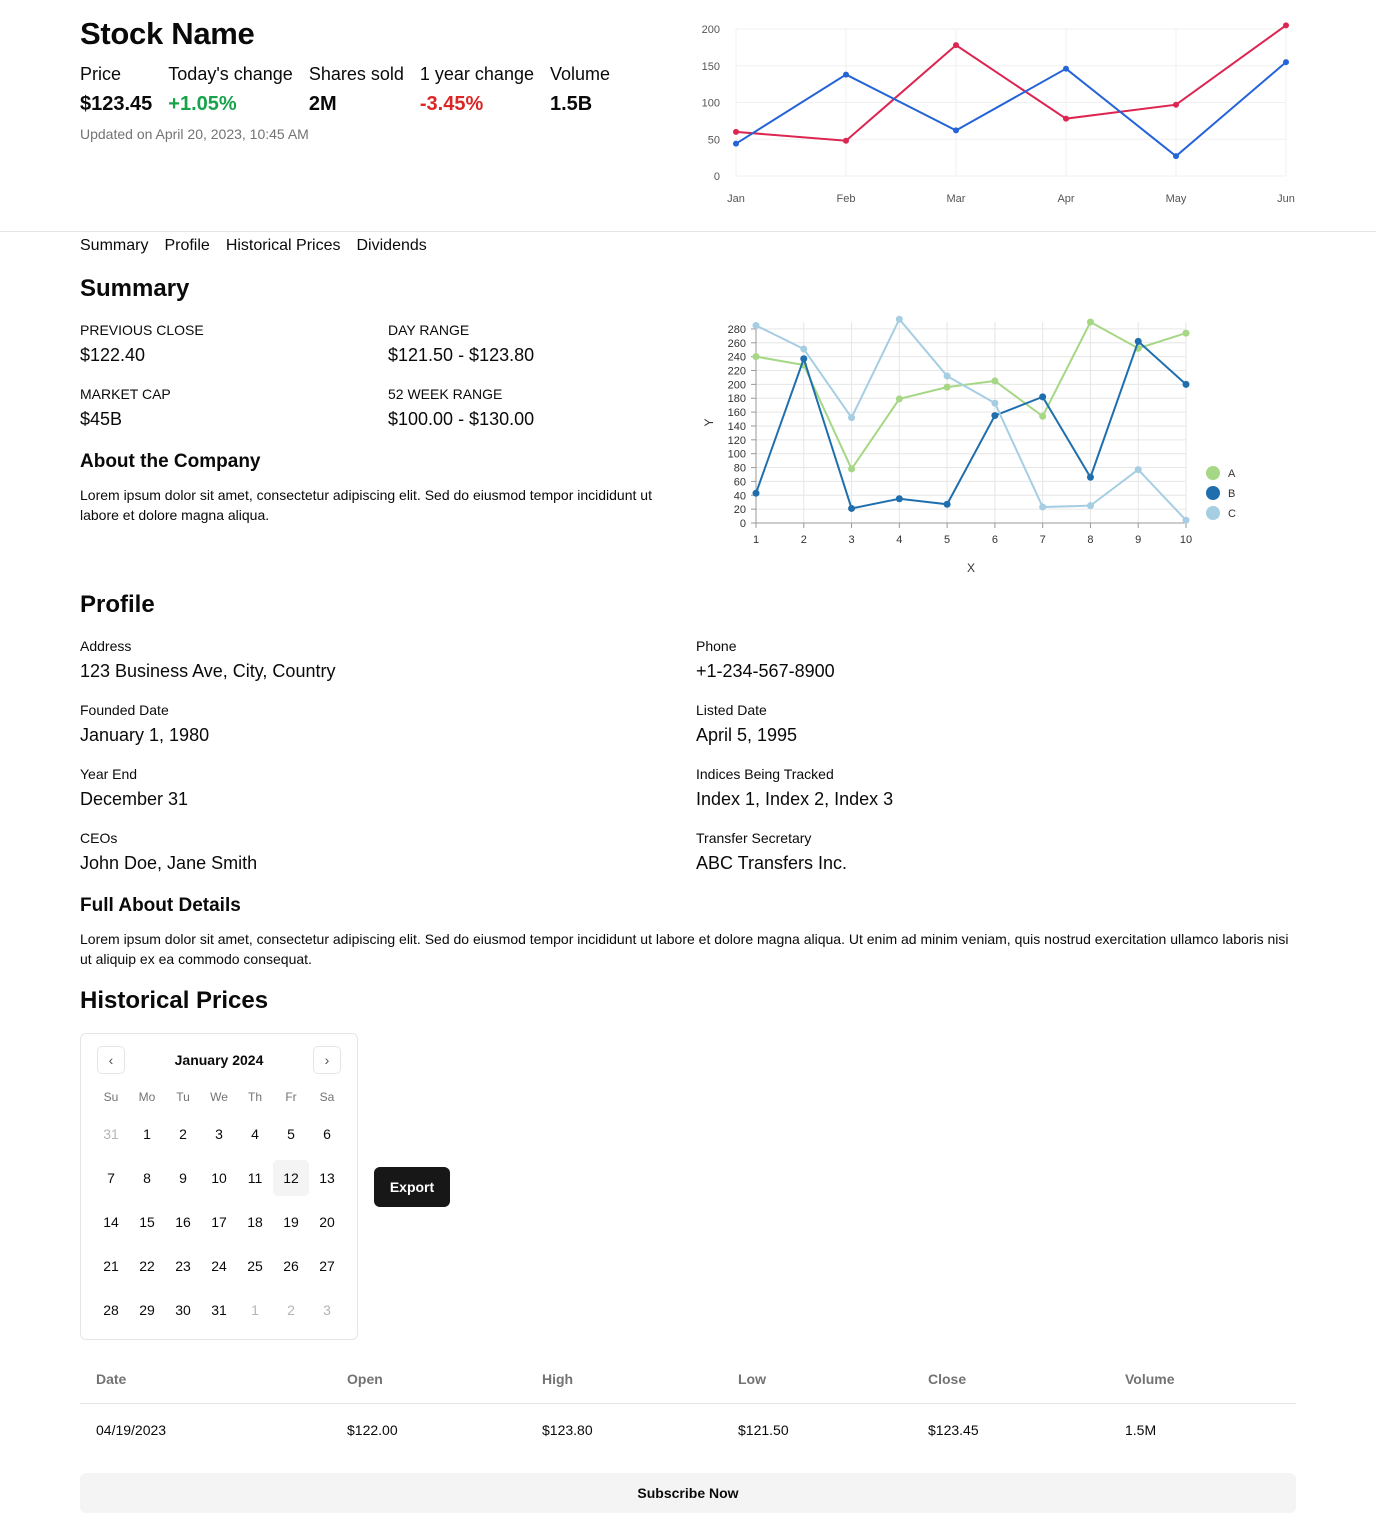 The height and width of the screenshot is (1513, 1376). What do you see at coordinates (135, 288) in the screenshot?
I see `summary-title: Summary` at bounding box center [135, 288].